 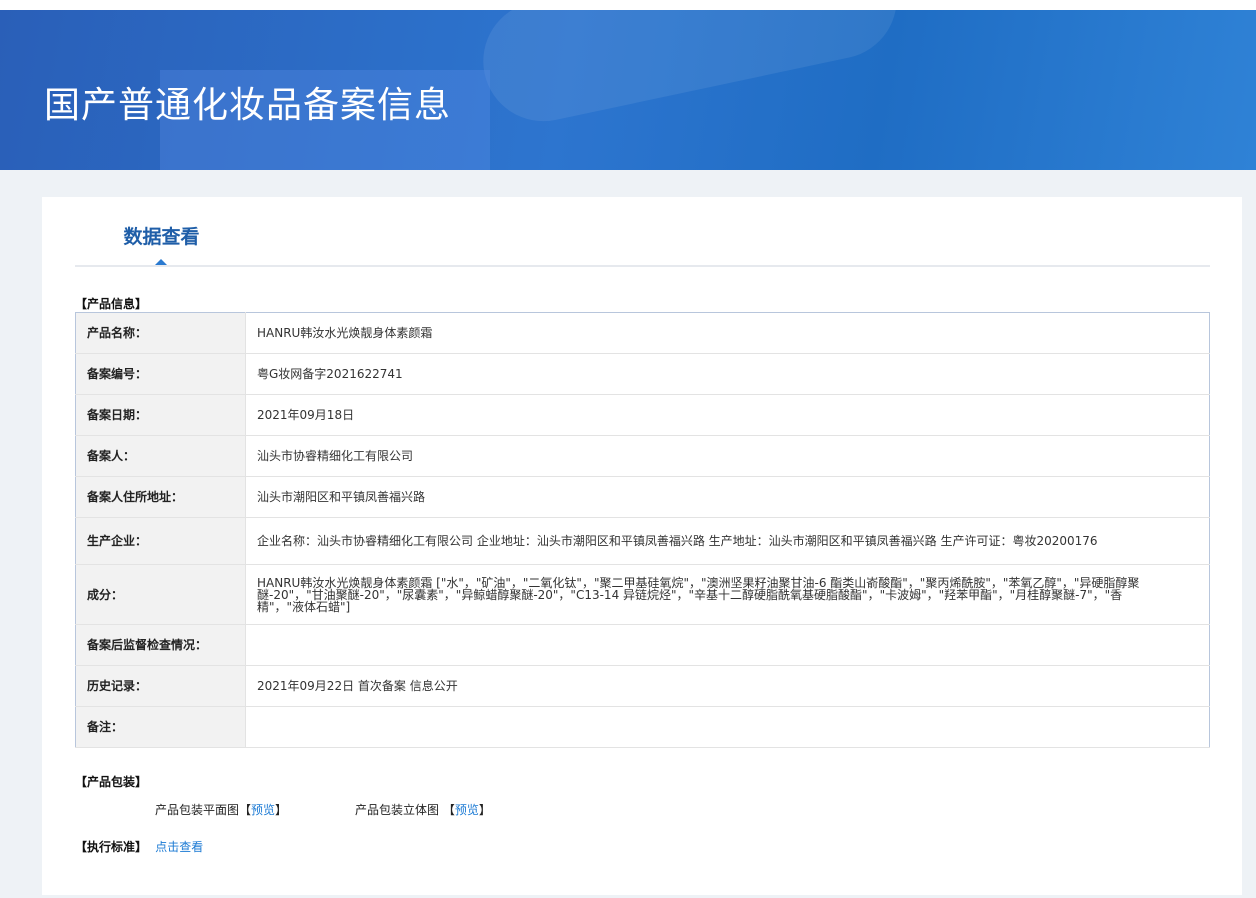 What do you see at coordinates (642, 266) in the screenshot?
I see `tab-divider` at bounding box center [642, 266].